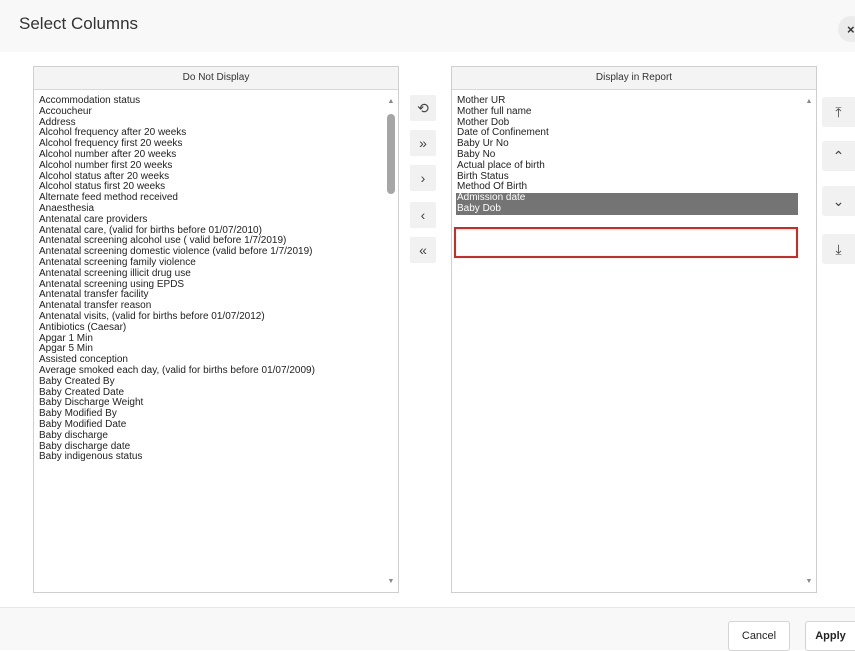 The image size is (855, 651). I want to click on left-scrollbar: ▲ ▼, so click(391, 341).